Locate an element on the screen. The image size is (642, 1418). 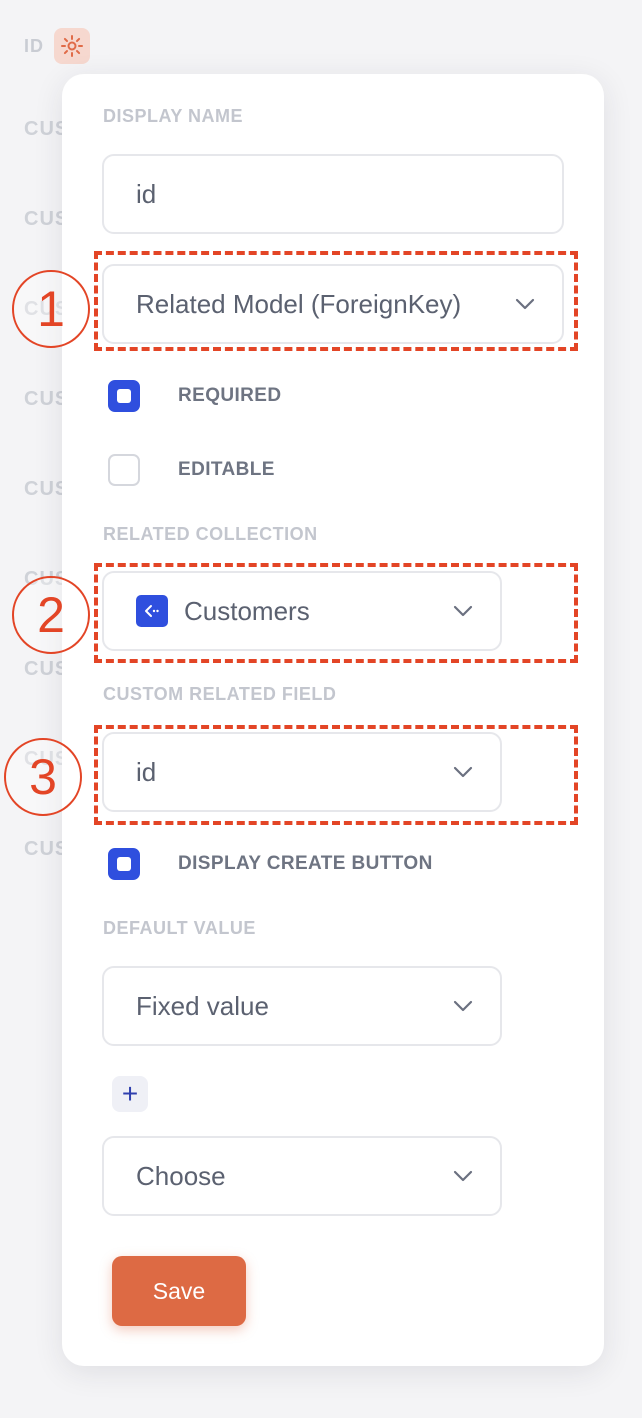
annotation-marker-2: 2 is located at coordinates (51, 615).